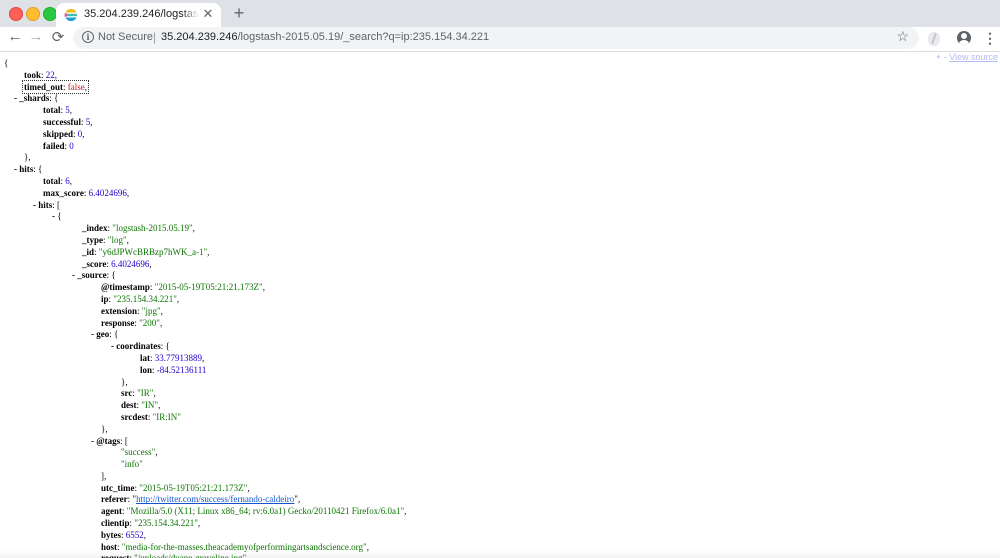 This screenshot has height=558, width=1000. I want to click on json-line: dest: "IN",, so click(141, 405).